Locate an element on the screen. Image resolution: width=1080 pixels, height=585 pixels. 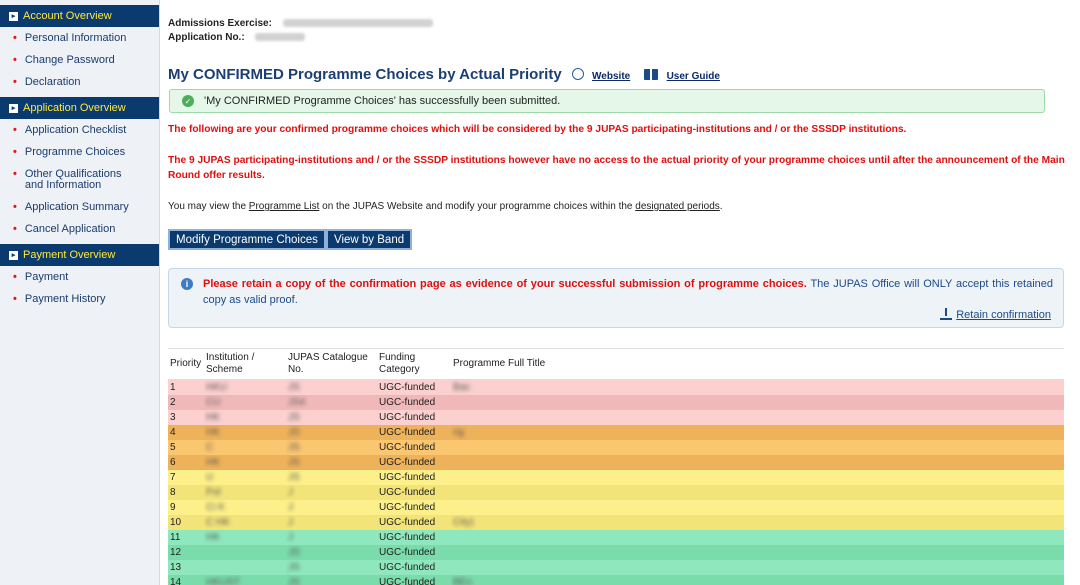
cell-institution: C HK is located at coordinates (245, 522).